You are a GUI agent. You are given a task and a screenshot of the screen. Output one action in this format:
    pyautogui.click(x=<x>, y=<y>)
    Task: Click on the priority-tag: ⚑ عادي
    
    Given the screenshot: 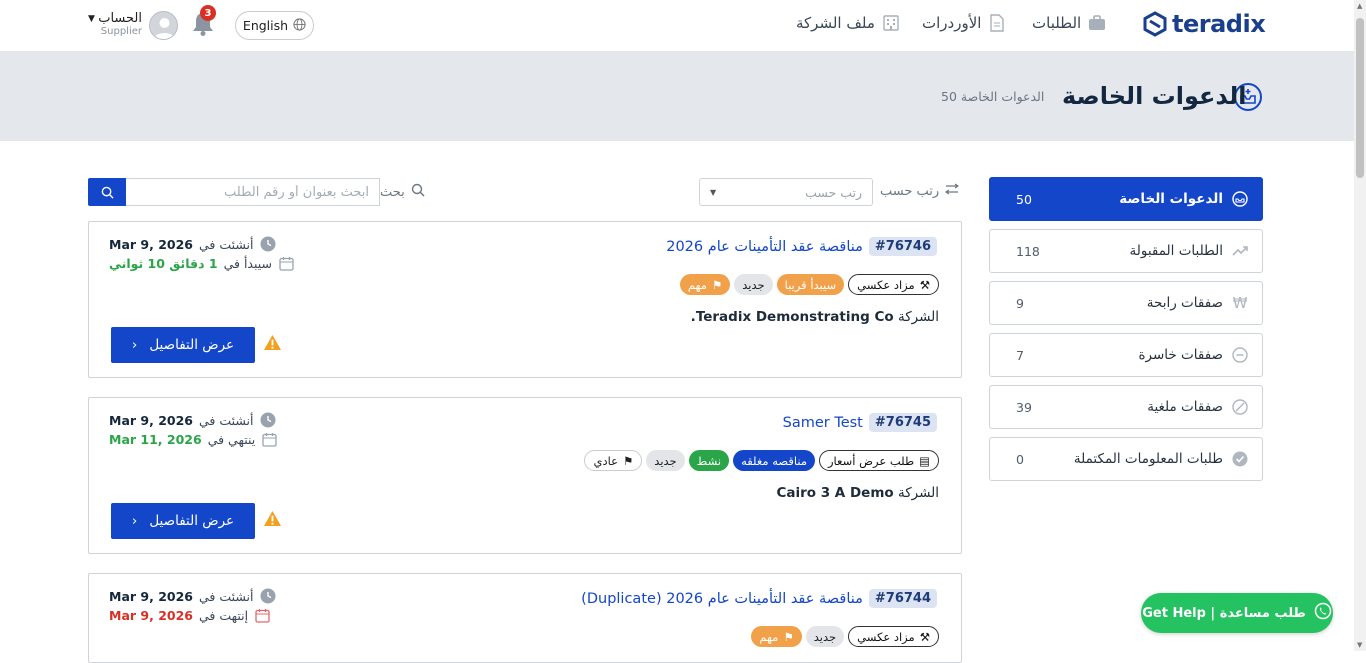 What is the action you would take?
    pyautogui.click(x=613, y=460)
    